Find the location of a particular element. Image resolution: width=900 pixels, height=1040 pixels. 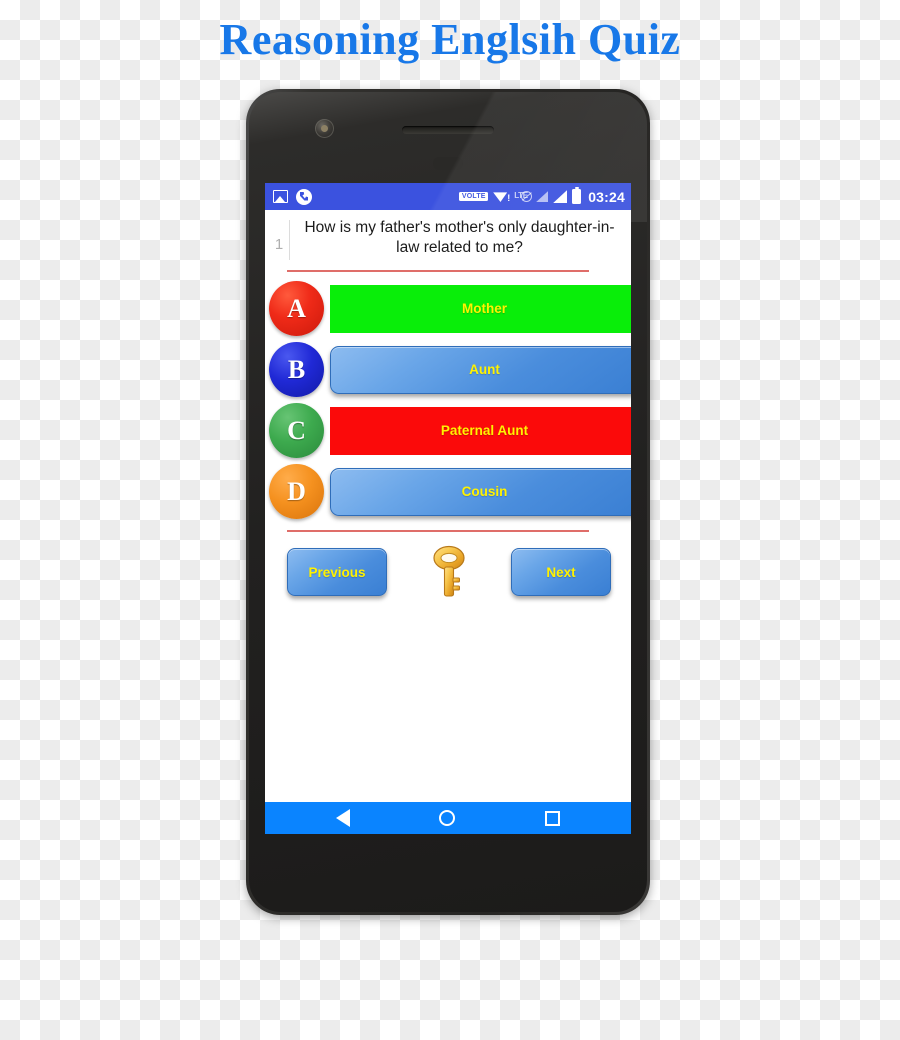

option-button-c: Paternal Aunt is located at coordinates (480, 430).